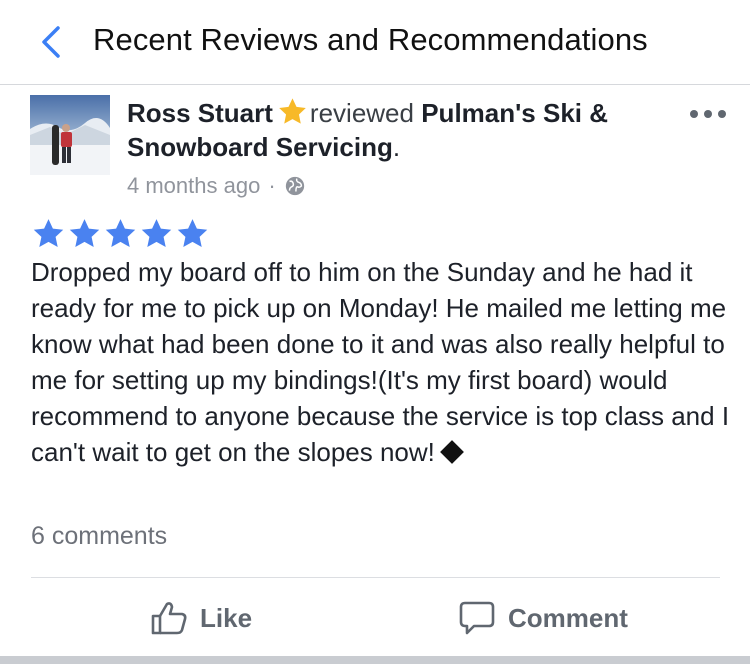 This screenshot has width=750, height=664. Describe the element at coordinates (375, 577) in the screenshot. I see `actions-divider` at that location.